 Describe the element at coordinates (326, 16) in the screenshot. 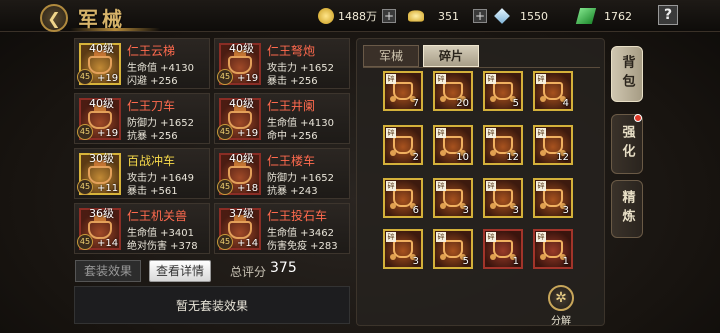

I see `gold-coin-icon` at that location.